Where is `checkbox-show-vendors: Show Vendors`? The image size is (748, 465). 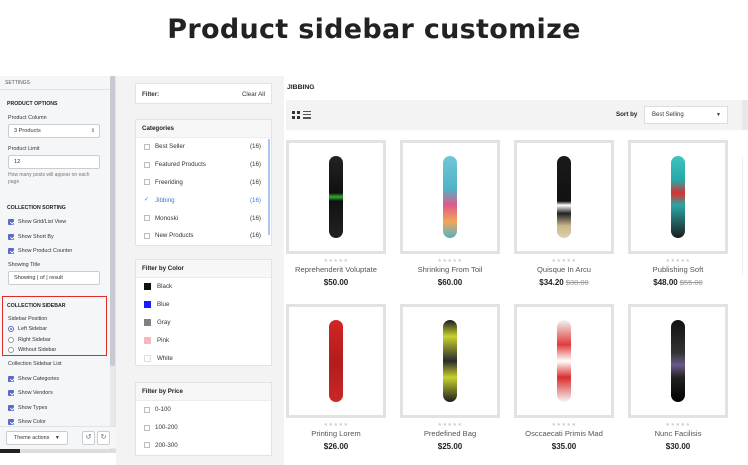
checkbox-show-vendors: Show Vendors is located at coordinates (30, 392).